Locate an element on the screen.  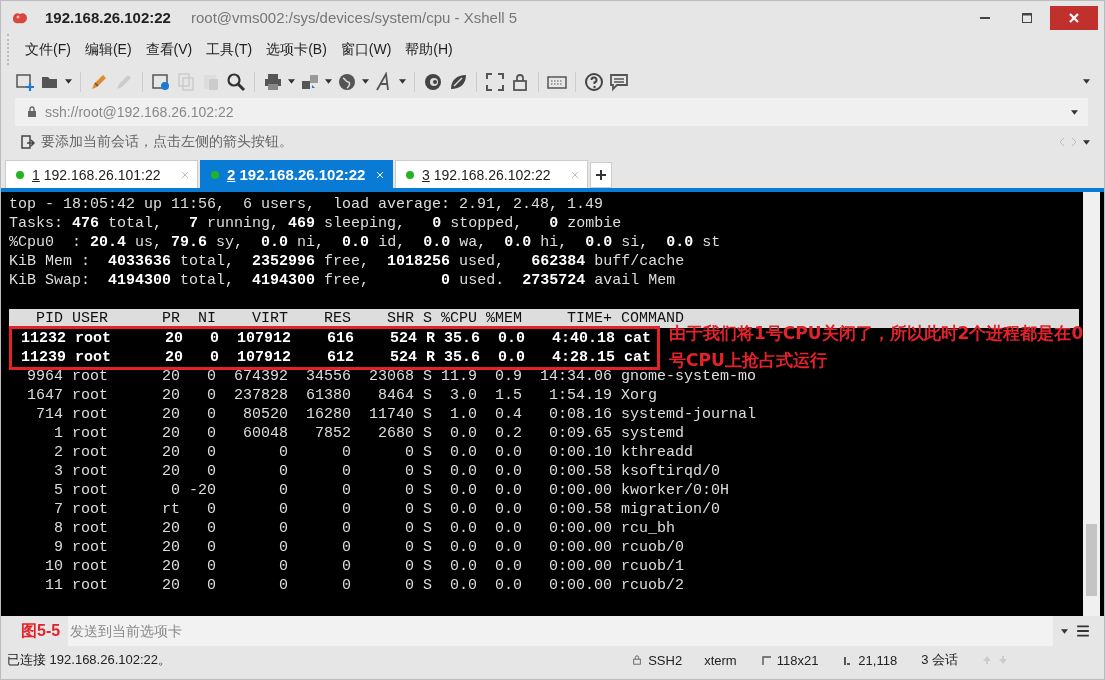
window-gear-icon is located at coordinates (161, 81).